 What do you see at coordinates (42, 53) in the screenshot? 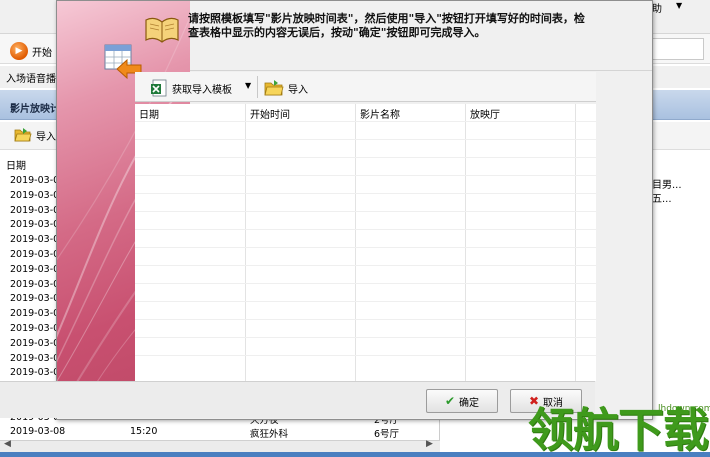
I see `start-button-label: 开始` at bounding box center [42, 53].